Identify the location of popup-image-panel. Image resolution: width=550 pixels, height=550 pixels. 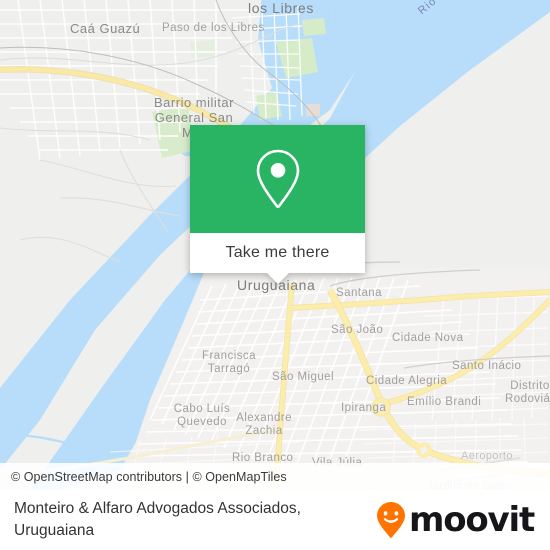
(277, 179).